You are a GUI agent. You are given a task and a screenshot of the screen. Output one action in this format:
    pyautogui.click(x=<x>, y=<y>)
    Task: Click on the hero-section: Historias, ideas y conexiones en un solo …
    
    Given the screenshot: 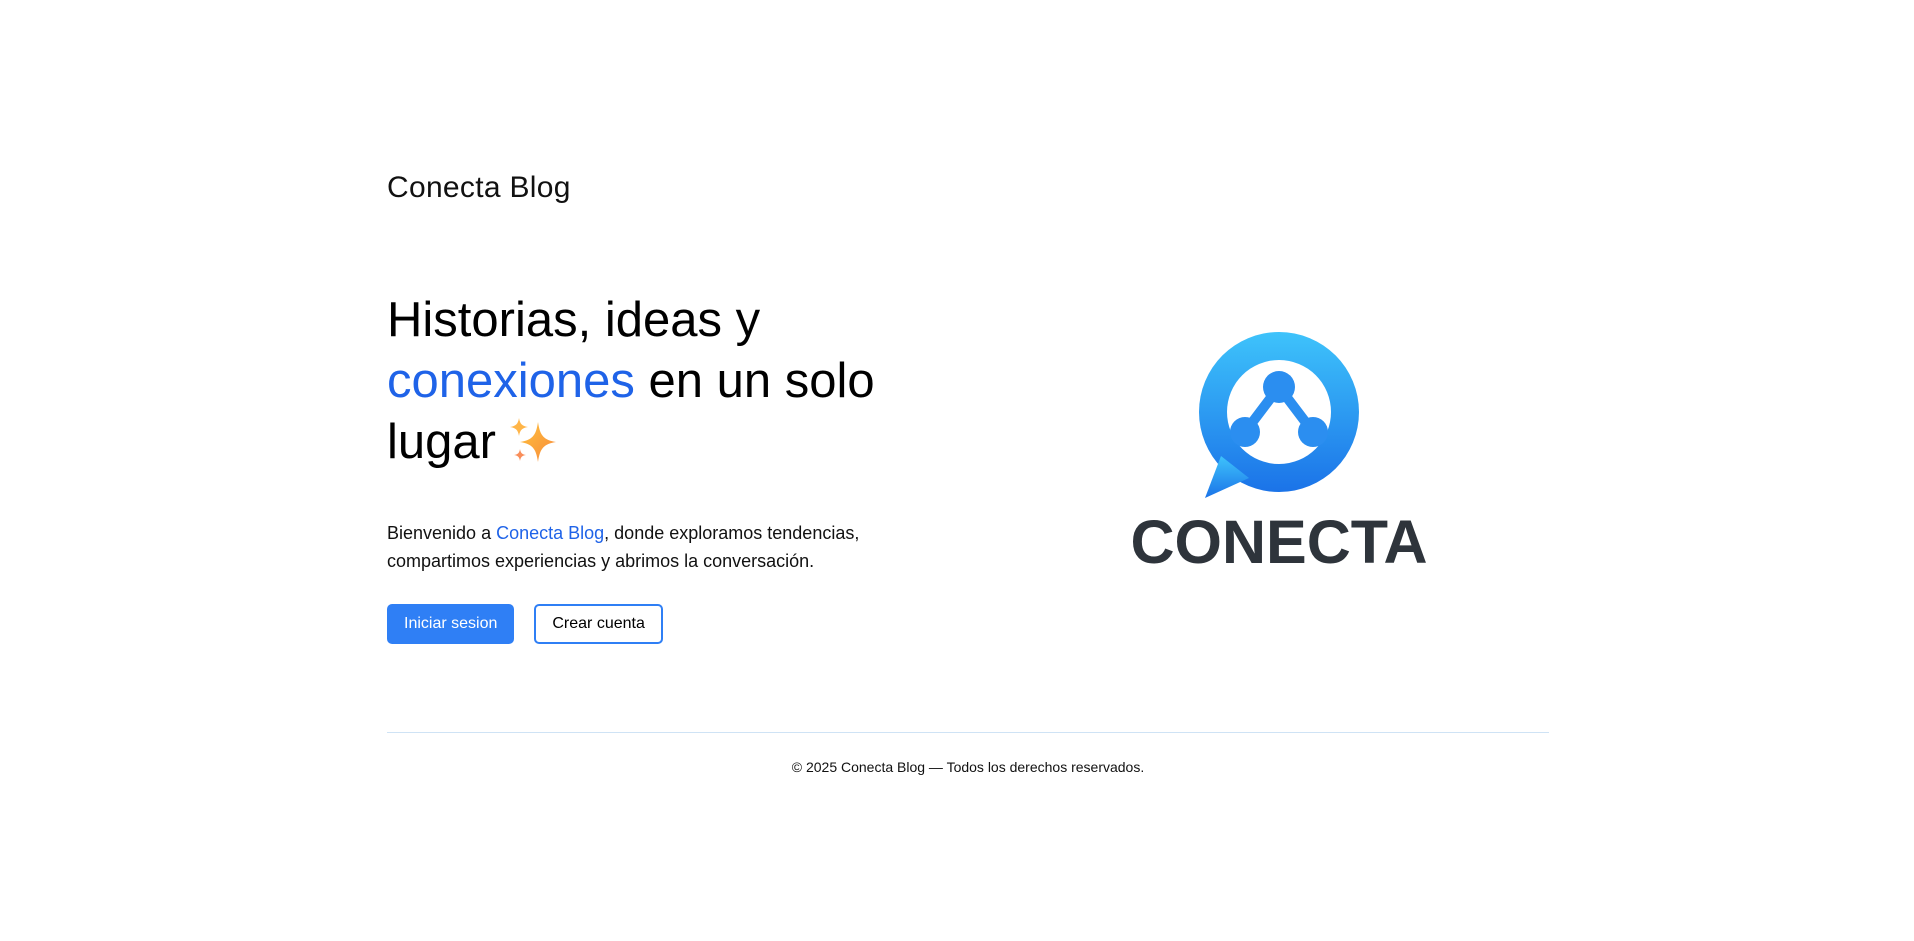 What is the action you would take?
    pyautogui.click(x=647, y=467)
    